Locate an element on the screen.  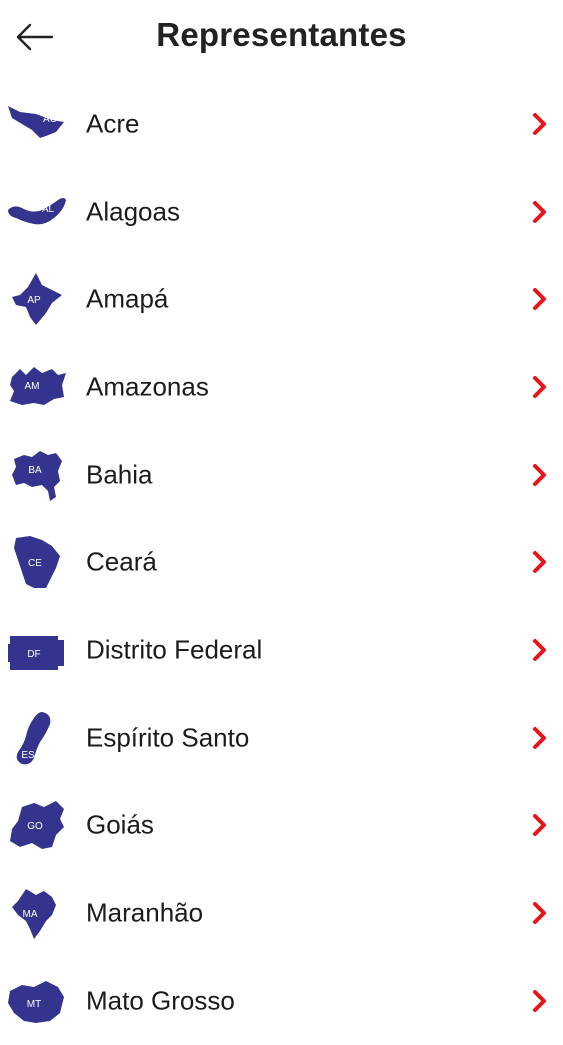
state-abbr-label: BA is located at coordinates (35, 470).